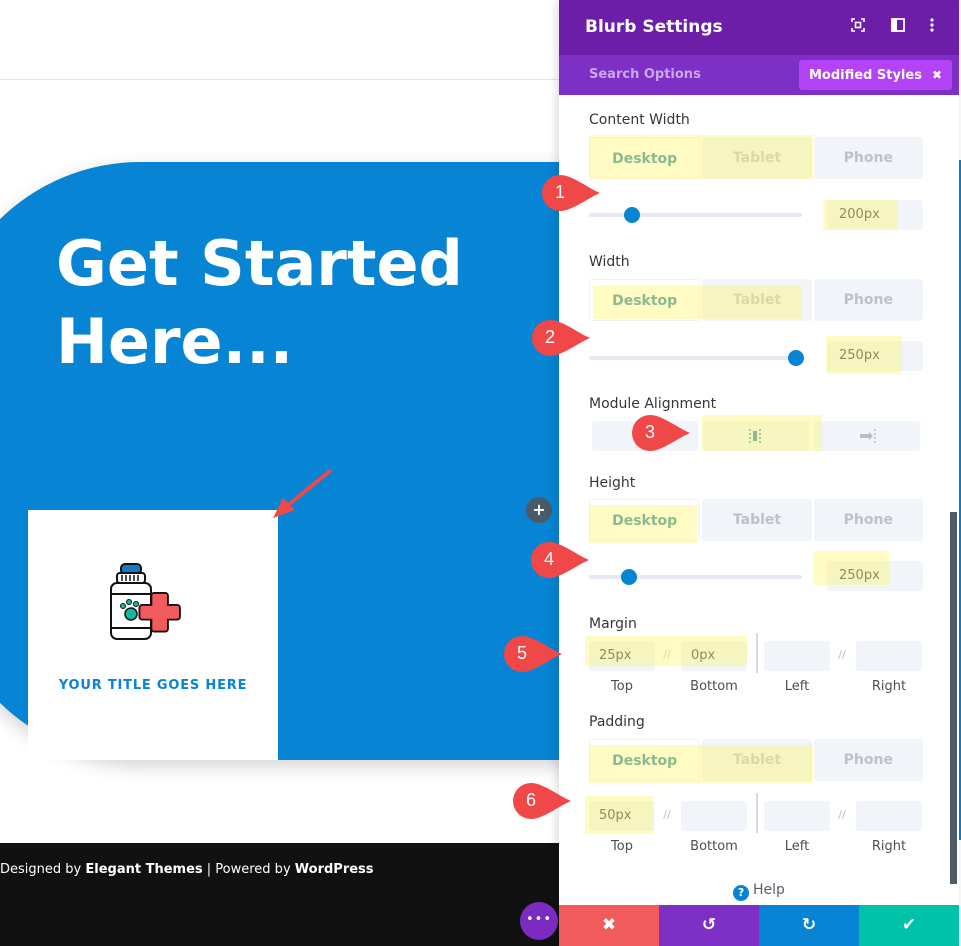 The image size is (961, 946). What do you see at coordinates (714, 686) in the screenshot?
I see `margin-bottom-label: Bottom` at bounding box center [714, 686].